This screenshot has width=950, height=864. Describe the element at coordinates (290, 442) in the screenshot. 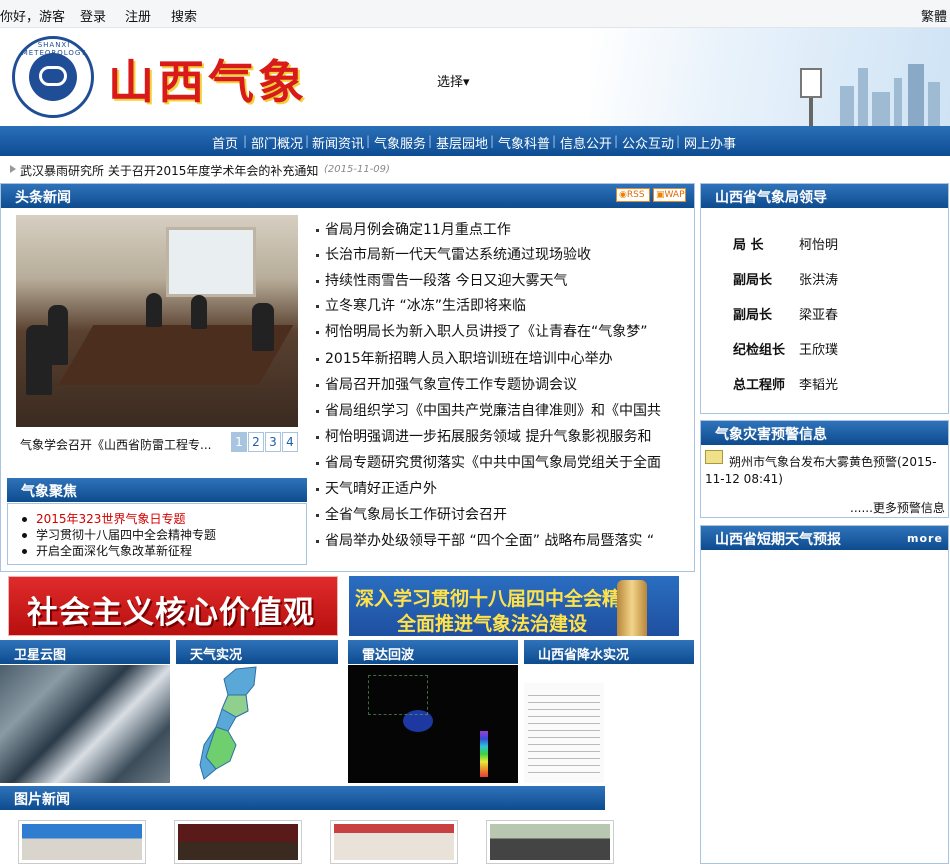

I see `slide-page-4: 4` at that location.